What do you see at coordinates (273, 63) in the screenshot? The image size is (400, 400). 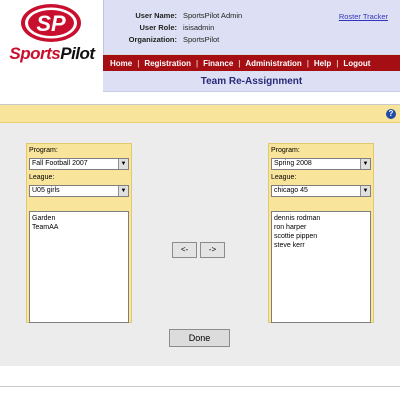 I see `nav-item-administration: Administration` at bounding box center [273, 63].